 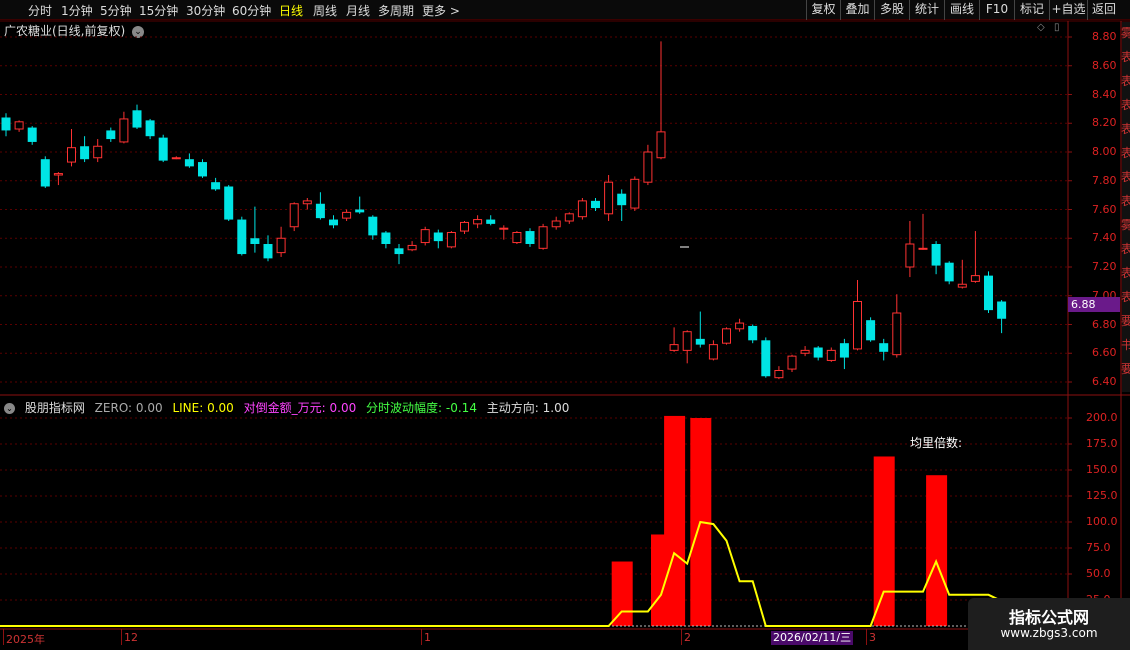 I want to click on price-axis-label: 8.40, so click(x=1104, y=94).